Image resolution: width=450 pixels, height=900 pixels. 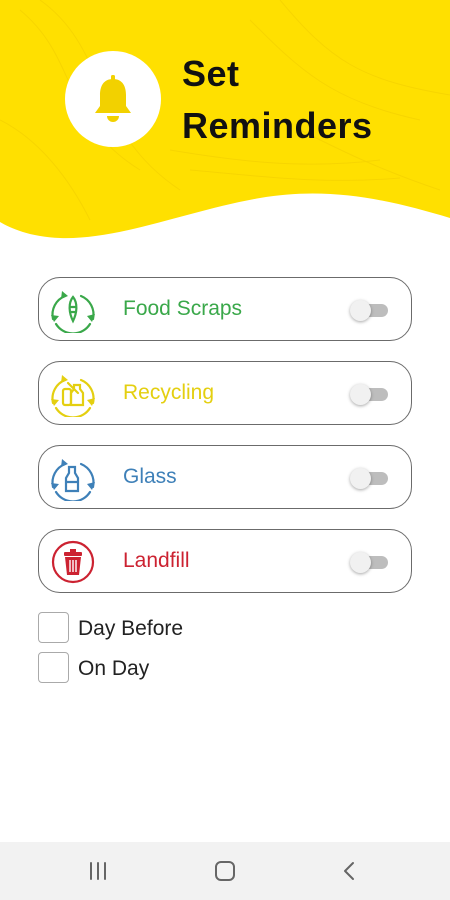 I want to click on title-line-1: Set, so click(x=211, y=73).